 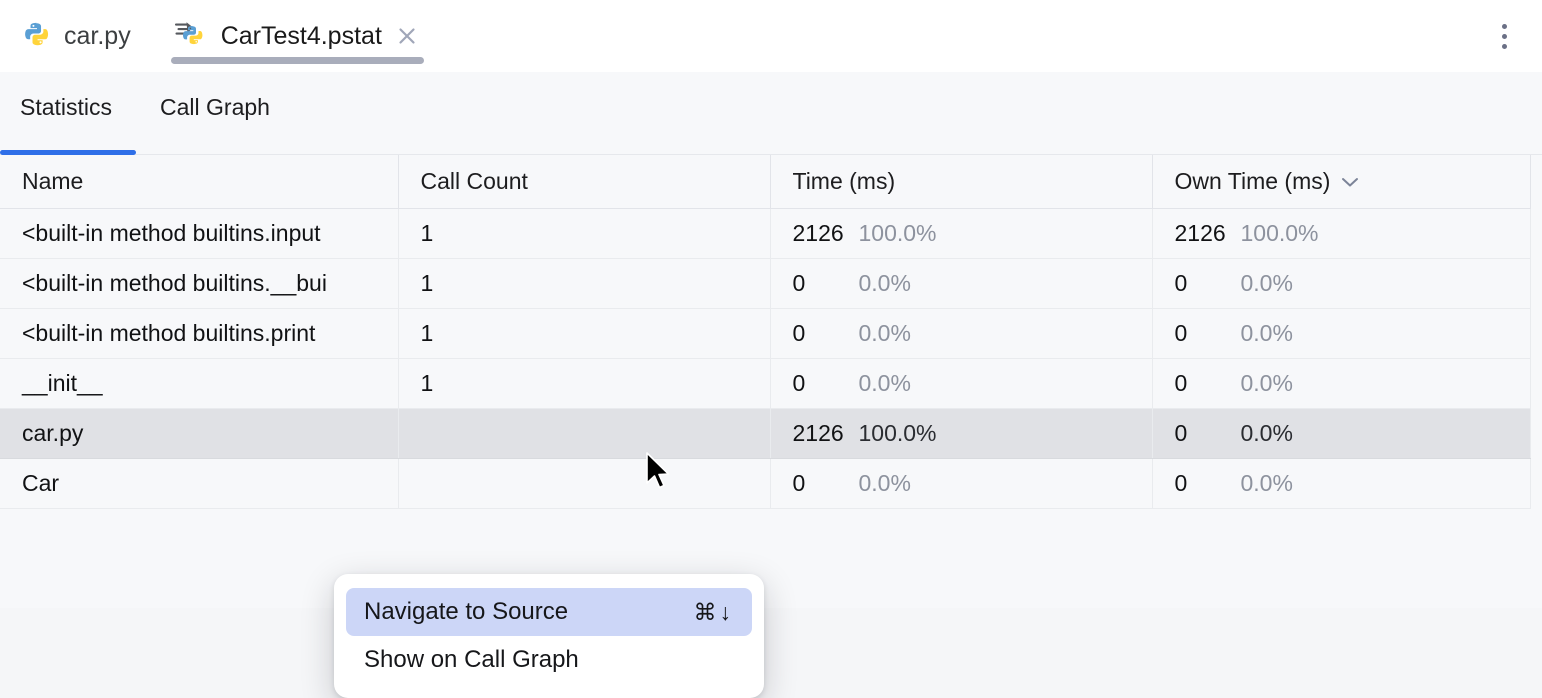 I want to click on kebab-menu-icon, so click(x=1504, y=36).